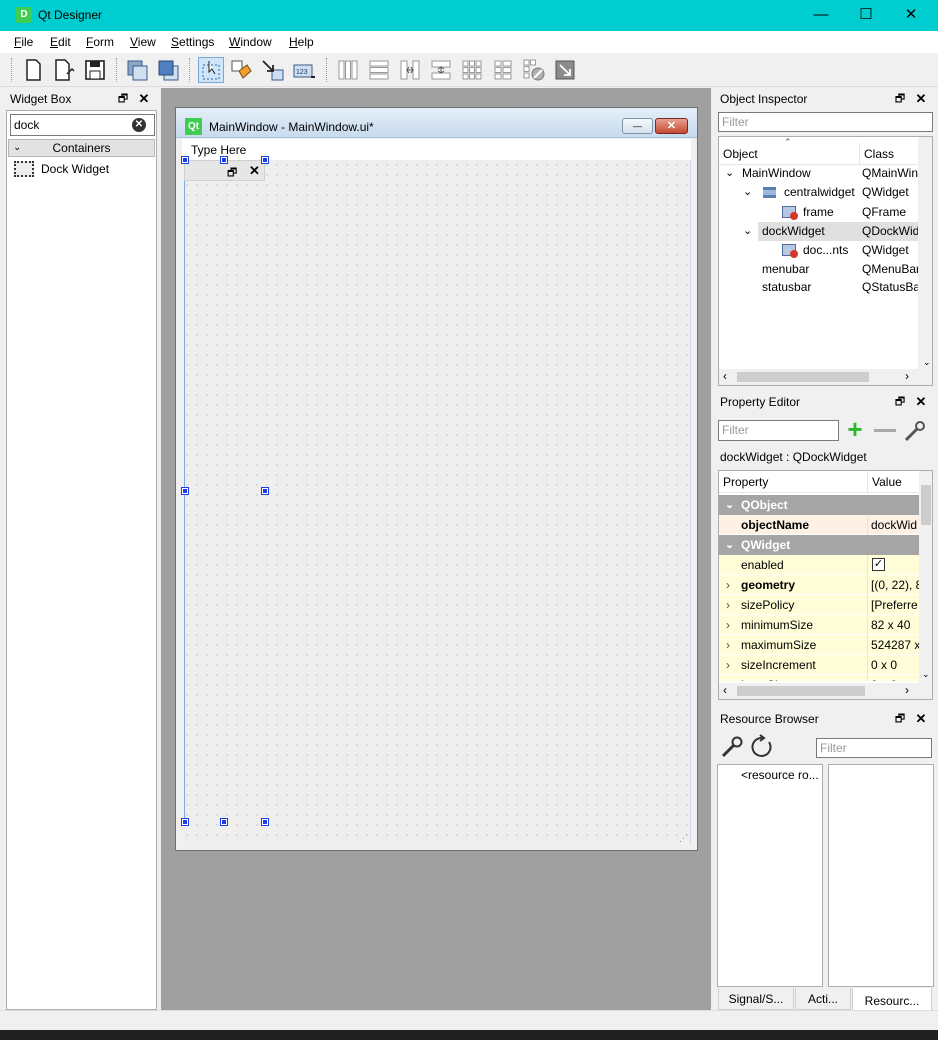  What do you see at coordinates (725, 690) in the screenshot?
I see `scroll-left-icon: ‹` at bounding box center [725, 690].